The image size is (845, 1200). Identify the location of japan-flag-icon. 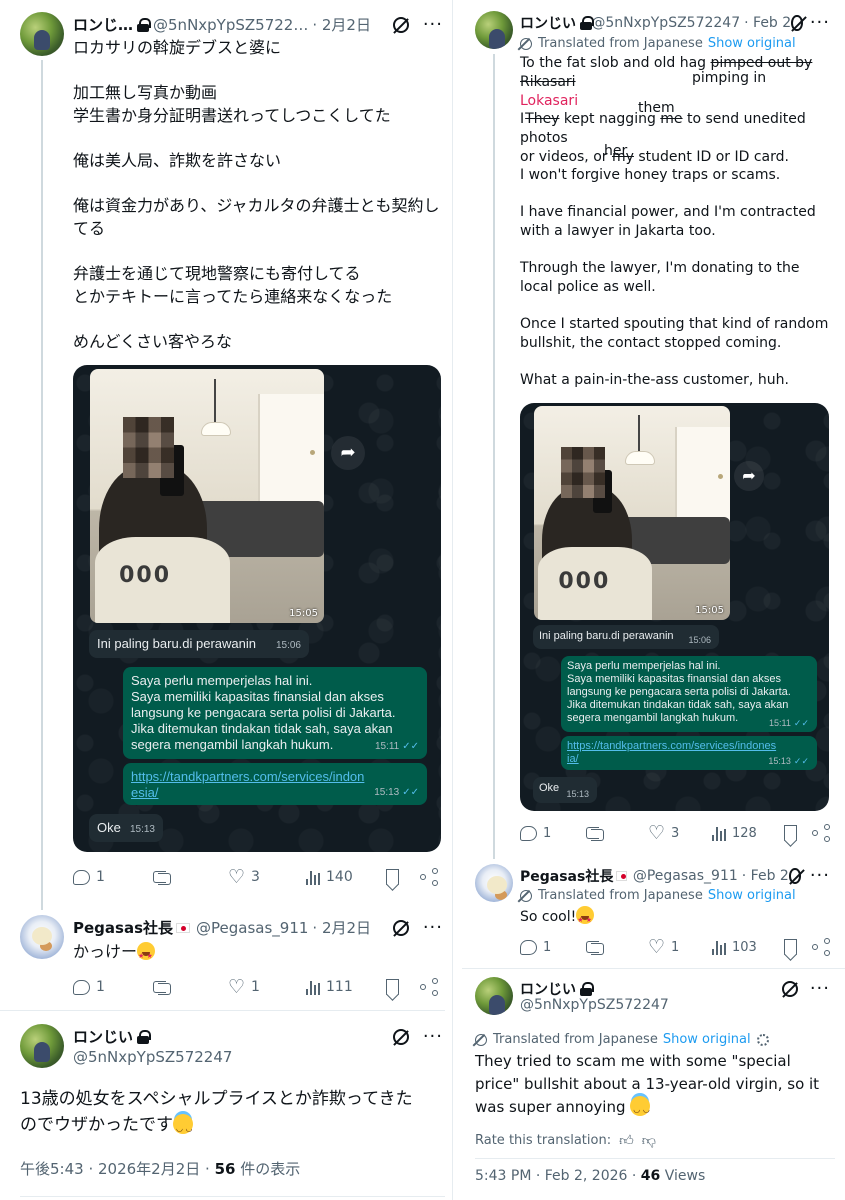
(621, 875).